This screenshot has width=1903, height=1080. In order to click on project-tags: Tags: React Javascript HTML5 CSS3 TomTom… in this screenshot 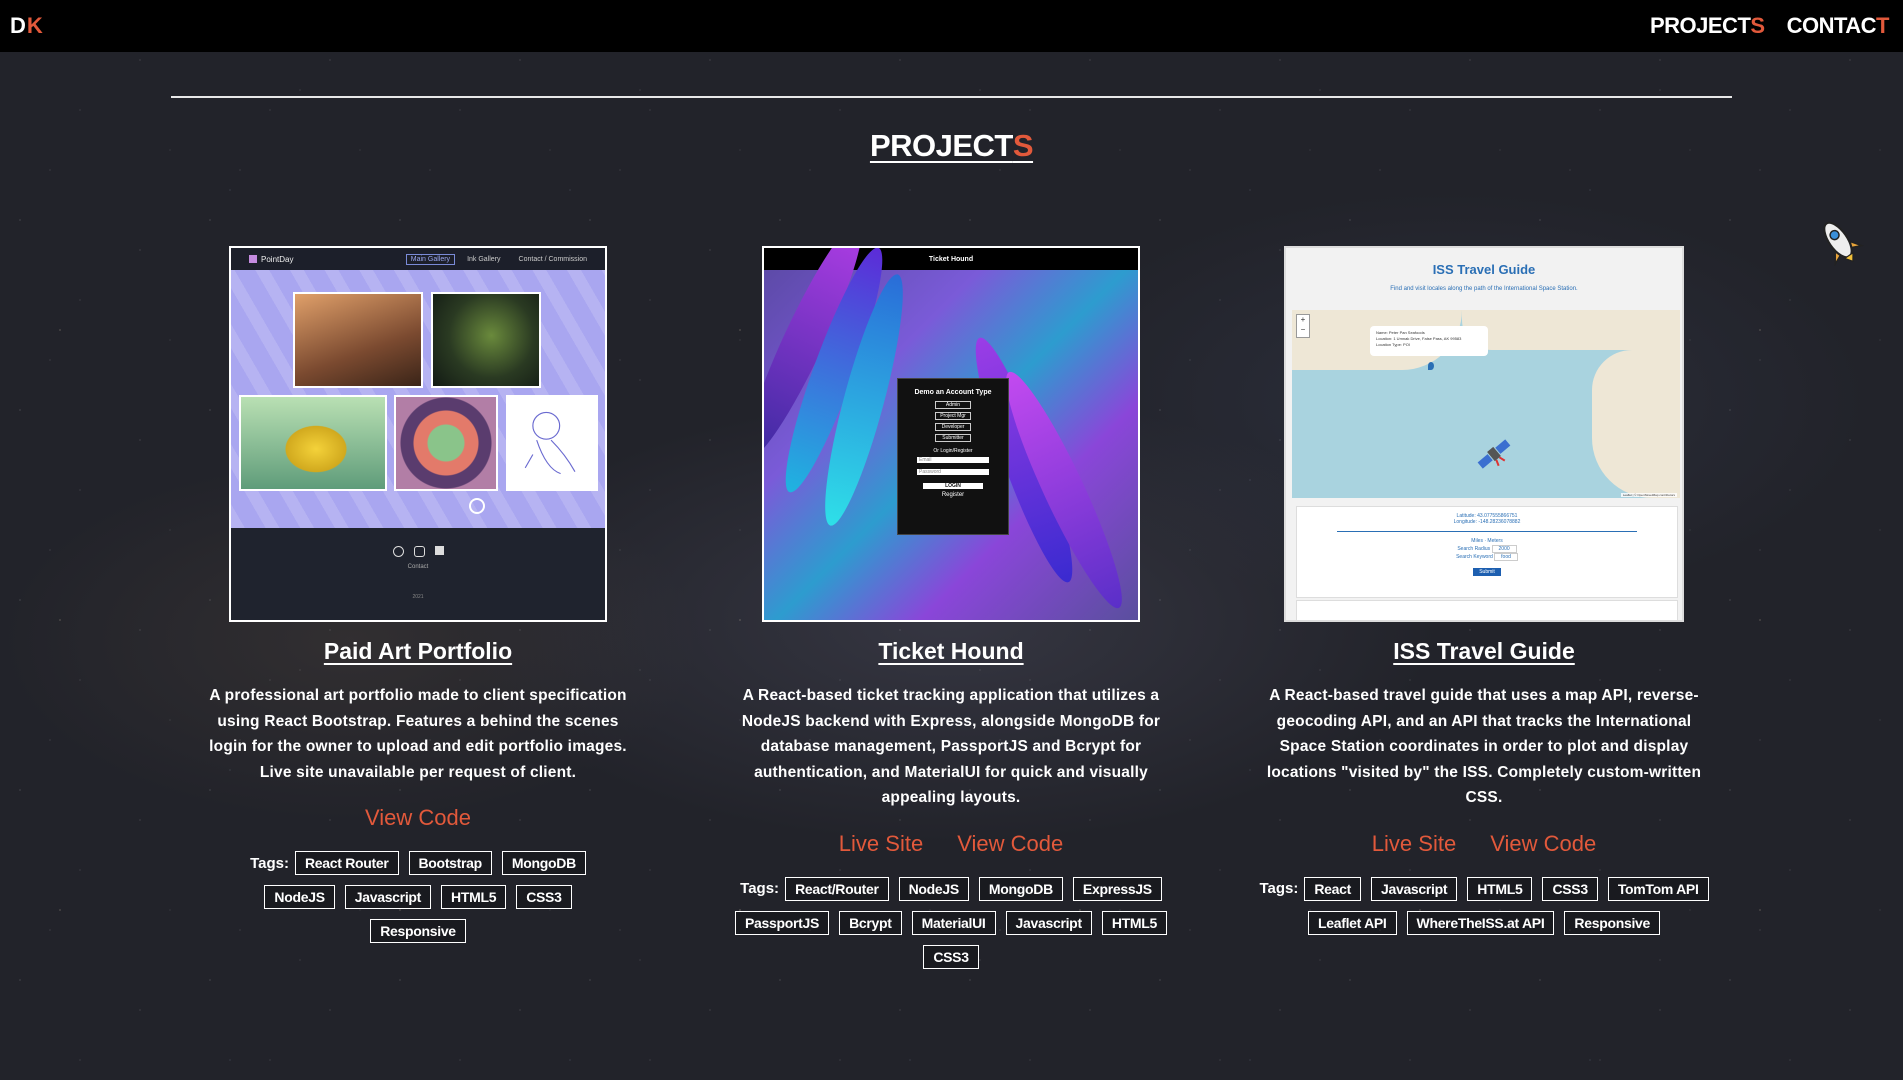, I will do `click(1484, 905)`.